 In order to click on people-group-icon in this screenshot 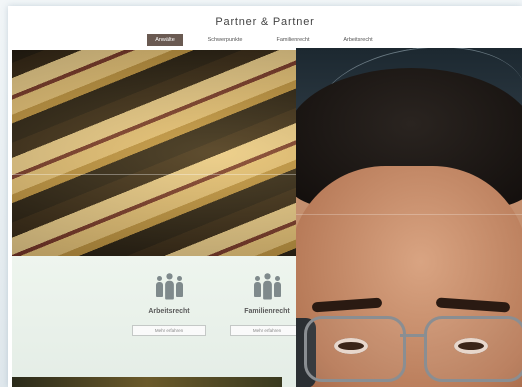, I will do `click(169, 285)`.